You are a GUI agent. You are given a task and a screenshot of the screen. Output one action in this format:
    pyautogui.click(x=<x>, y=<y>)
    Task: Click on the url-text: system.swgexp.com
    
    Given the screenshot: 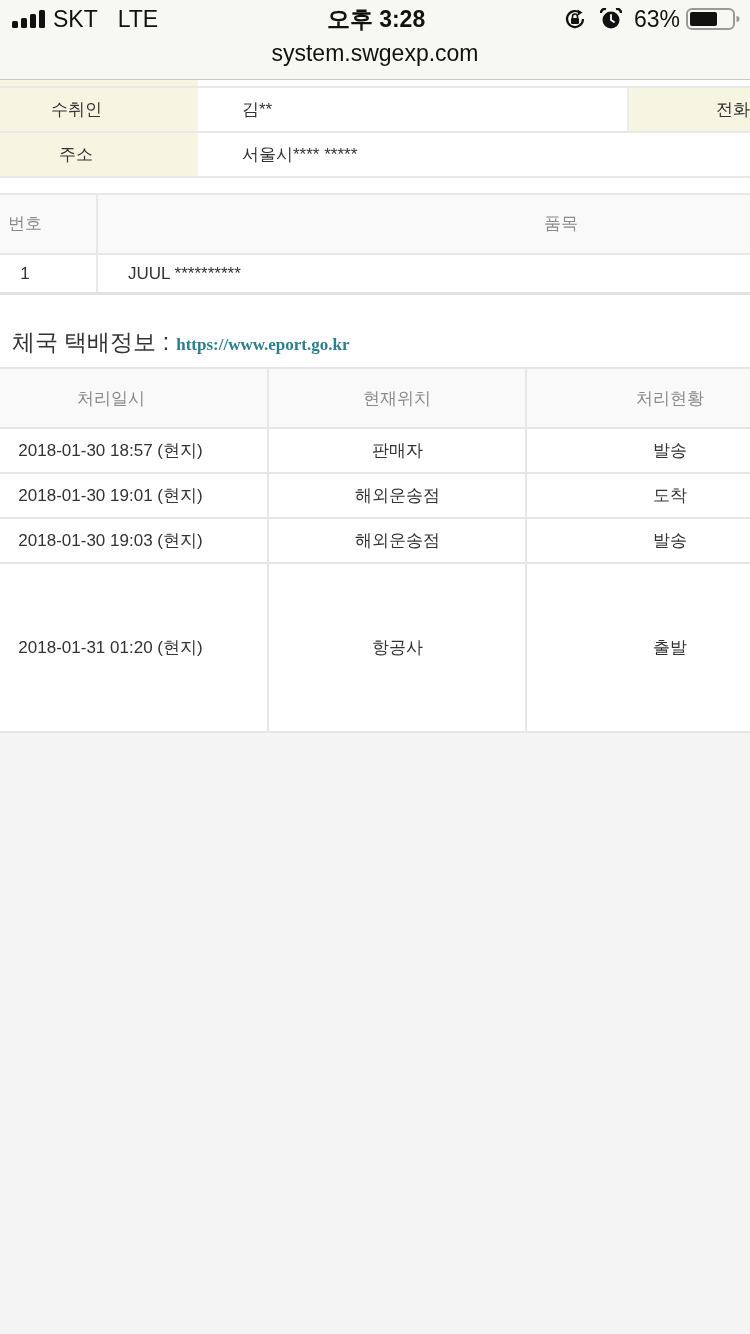 What is the action you would take?
    pyautogui.click(x=375, y=53)
    